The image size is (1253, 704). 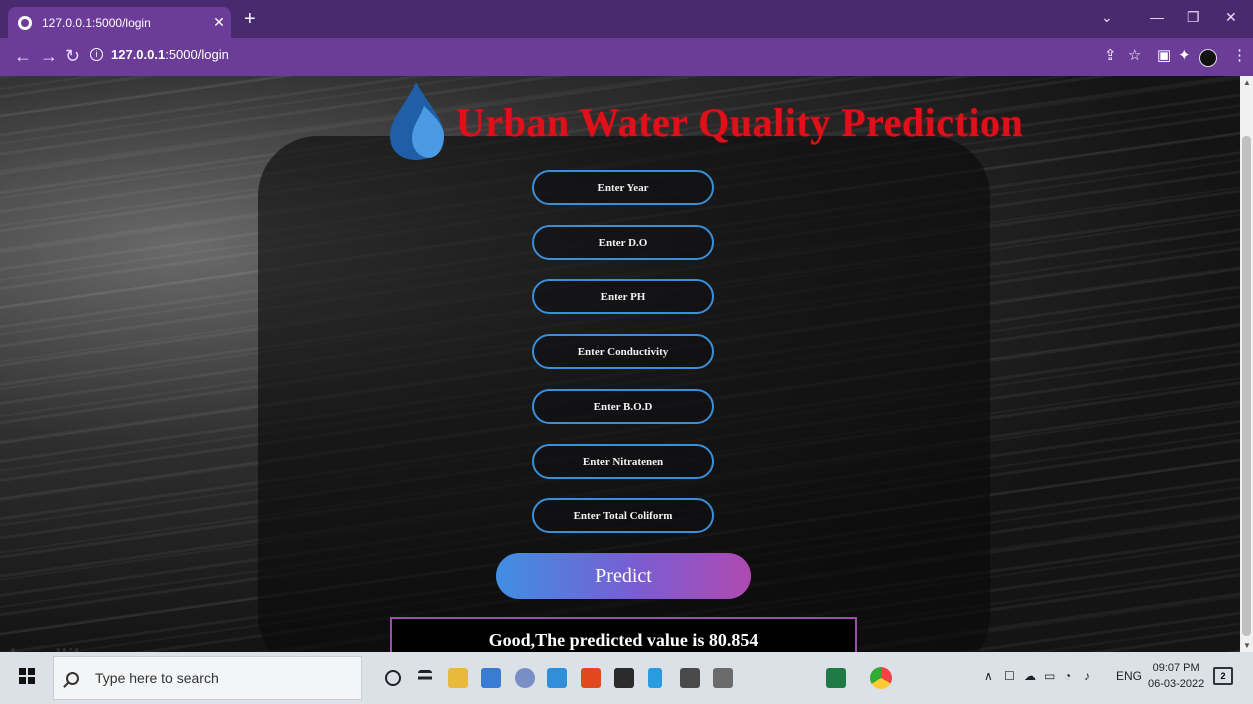 What do you see at coordinates (96, 54) in the screenshot?
I see `site-info-icon: i` at bounding box center [96, 54].